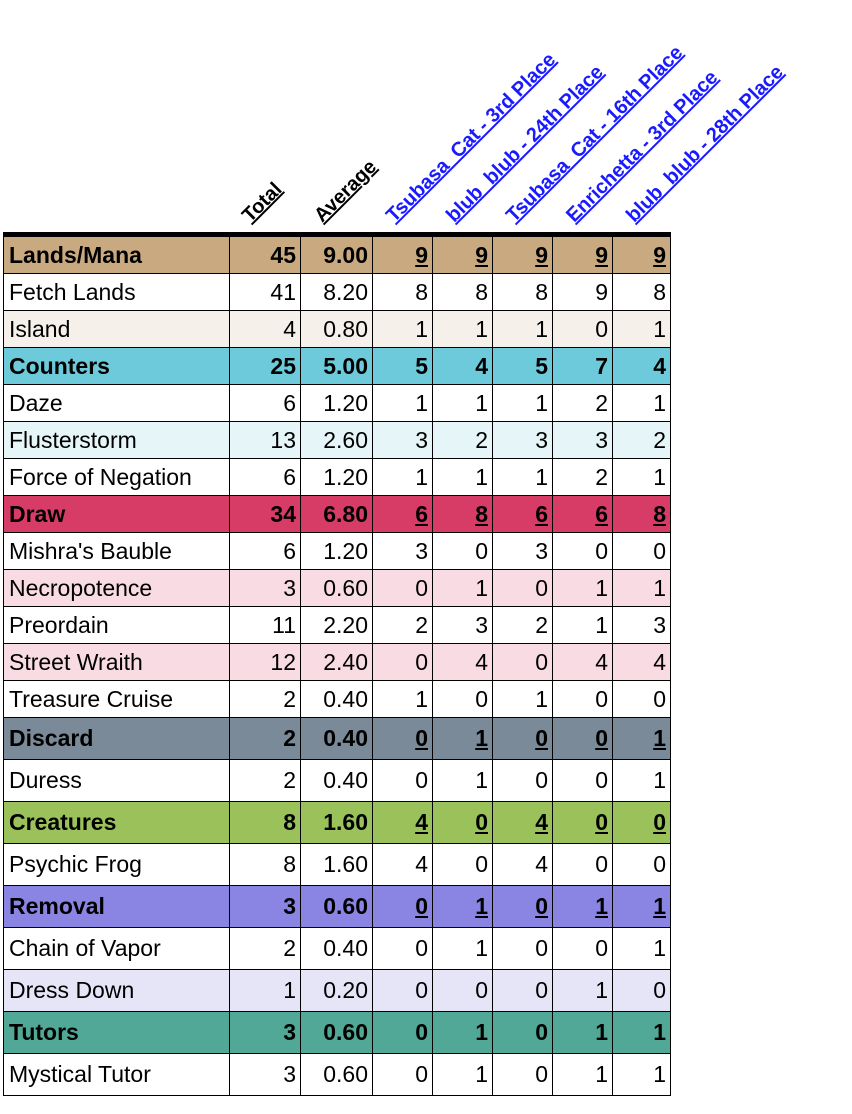  I want to click on card-name: Street Wraith, so click(116, 662).